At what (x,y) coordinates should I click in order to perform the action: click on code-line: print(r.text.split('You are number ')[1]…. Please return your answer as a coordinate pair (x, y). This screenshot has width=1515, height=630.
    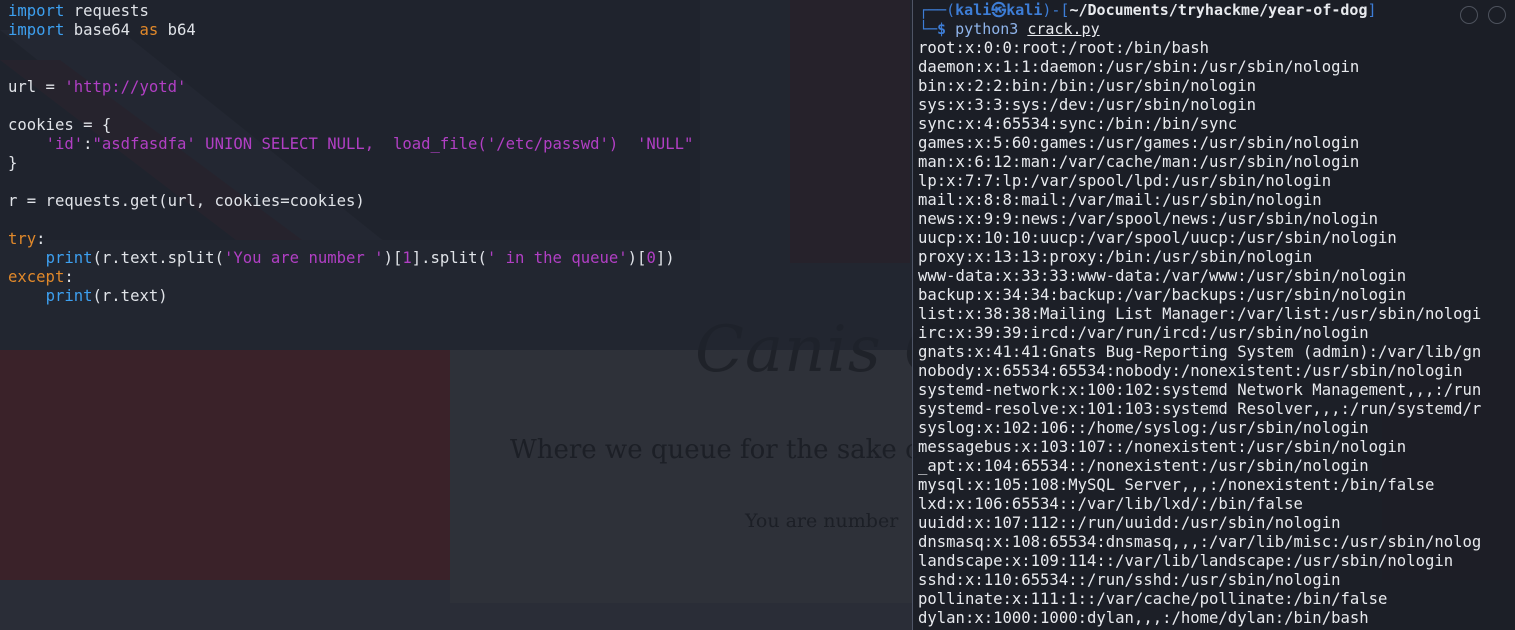
    Looking at the image, I should click on (350, 258).